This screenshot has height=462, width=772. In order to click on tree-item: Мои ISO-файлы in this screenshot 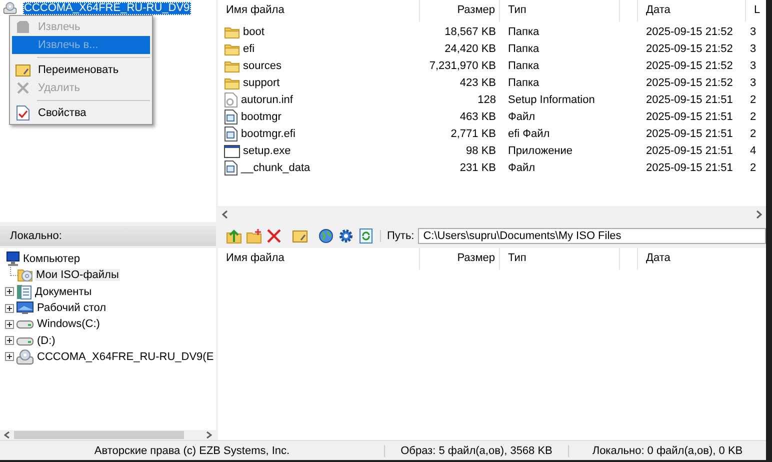, I will do `click(77, 275)`.